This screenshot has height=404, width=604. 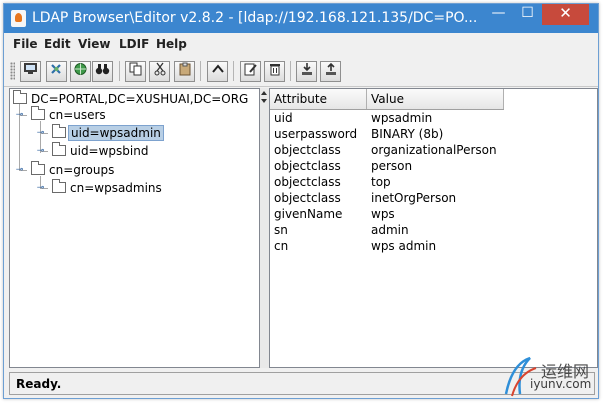 I want to click on tree-node-wpsbind: uid=wpsbind, so click(x=100, y=150).